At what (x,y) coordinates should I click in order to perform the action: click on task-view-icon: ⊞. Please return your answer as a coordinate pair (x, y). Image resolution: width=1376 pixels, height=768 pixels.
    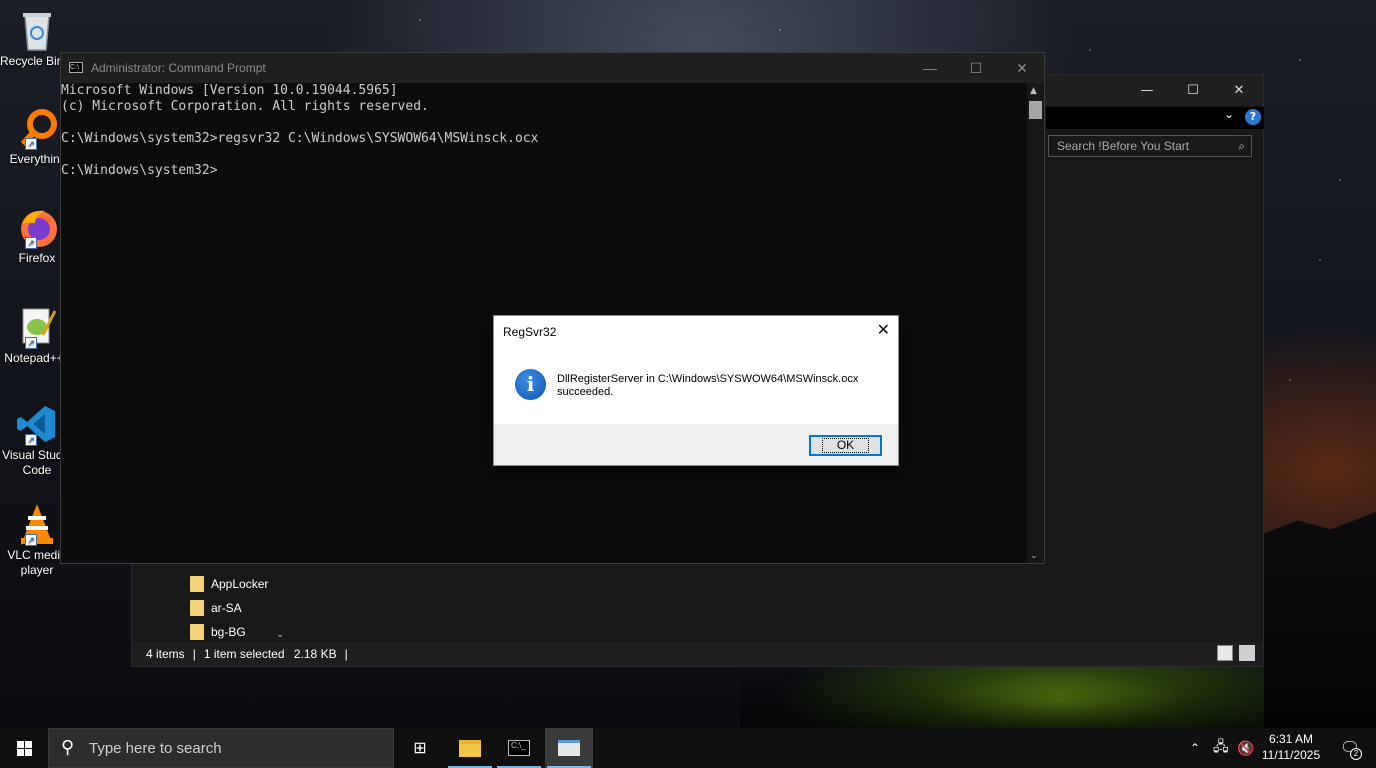
    Looking at the image, I should click on (420, 748).